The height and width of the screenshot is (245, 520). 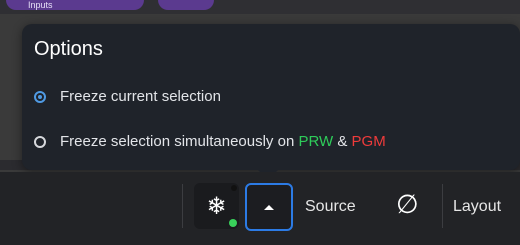 What do you see at coordinates (330, 207) in the screenshot?
I see `source-label: Source` at bounding box center [330, 207].